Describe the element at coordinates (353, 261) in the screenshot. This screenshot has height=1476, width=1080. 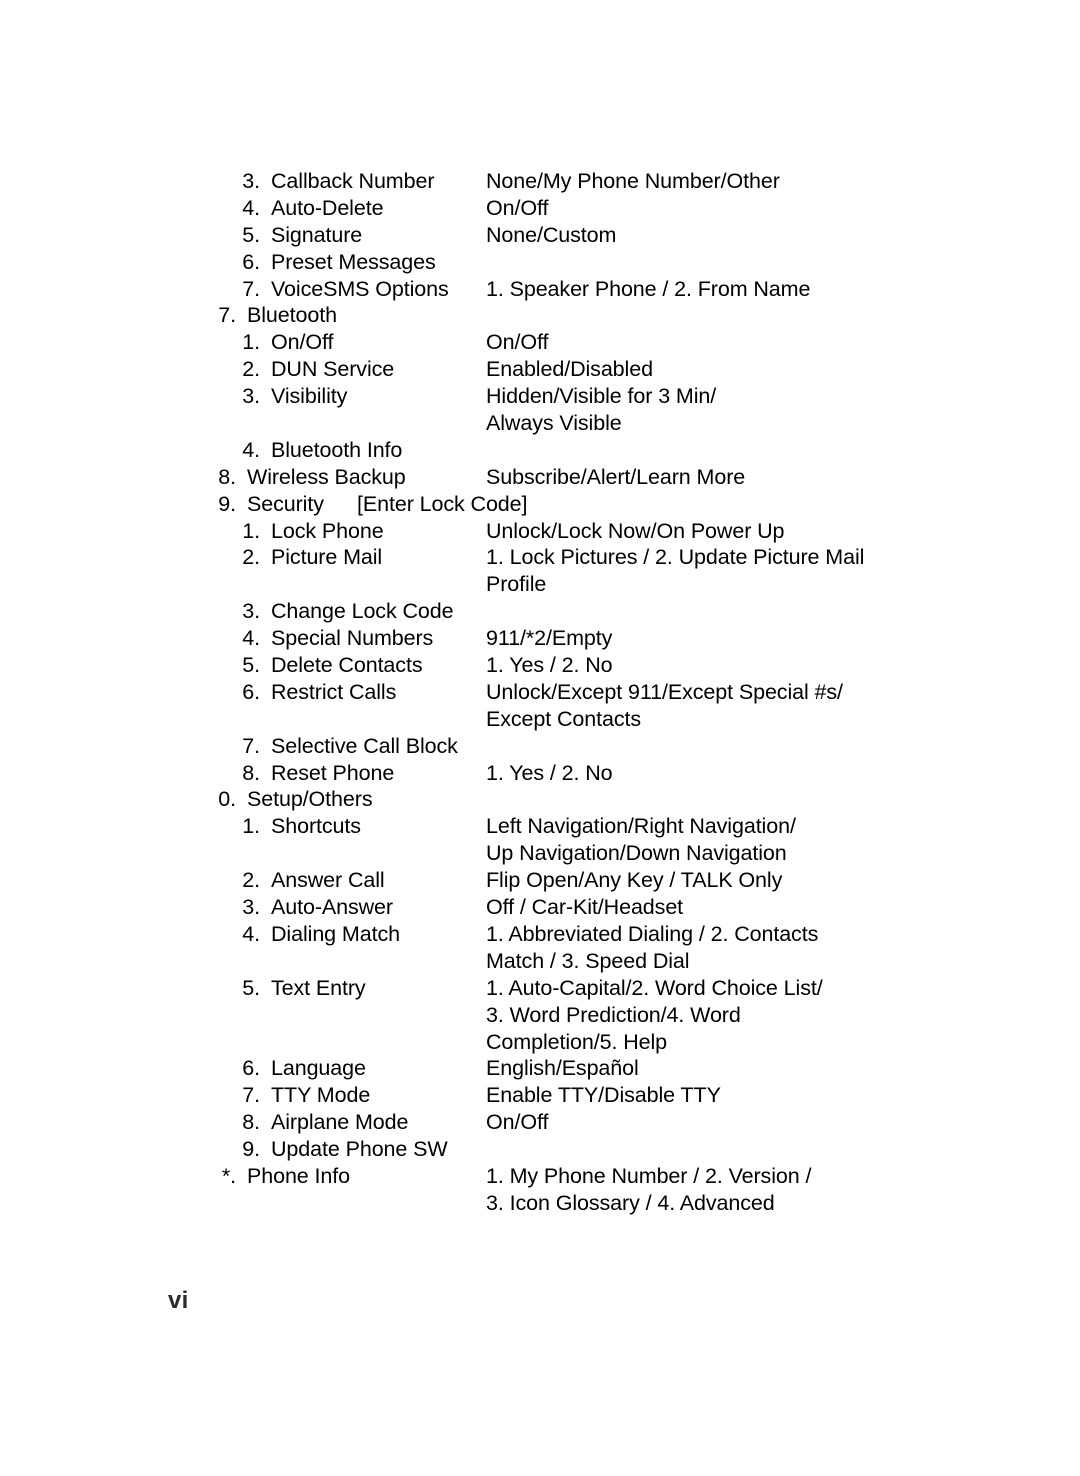
I see `toc-row-label: Preset Messages` at that location.